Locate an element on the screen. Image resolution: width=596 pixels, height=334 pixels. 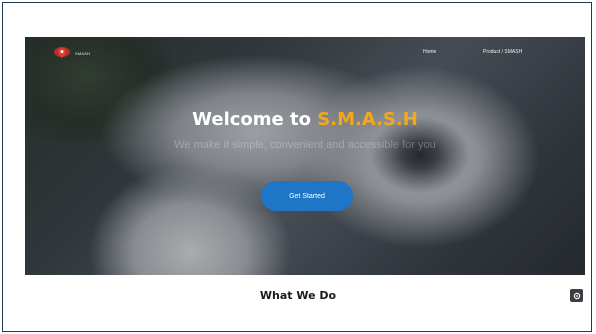
hero-title-prefix: Welcome to is located at coordinates (255, 119).